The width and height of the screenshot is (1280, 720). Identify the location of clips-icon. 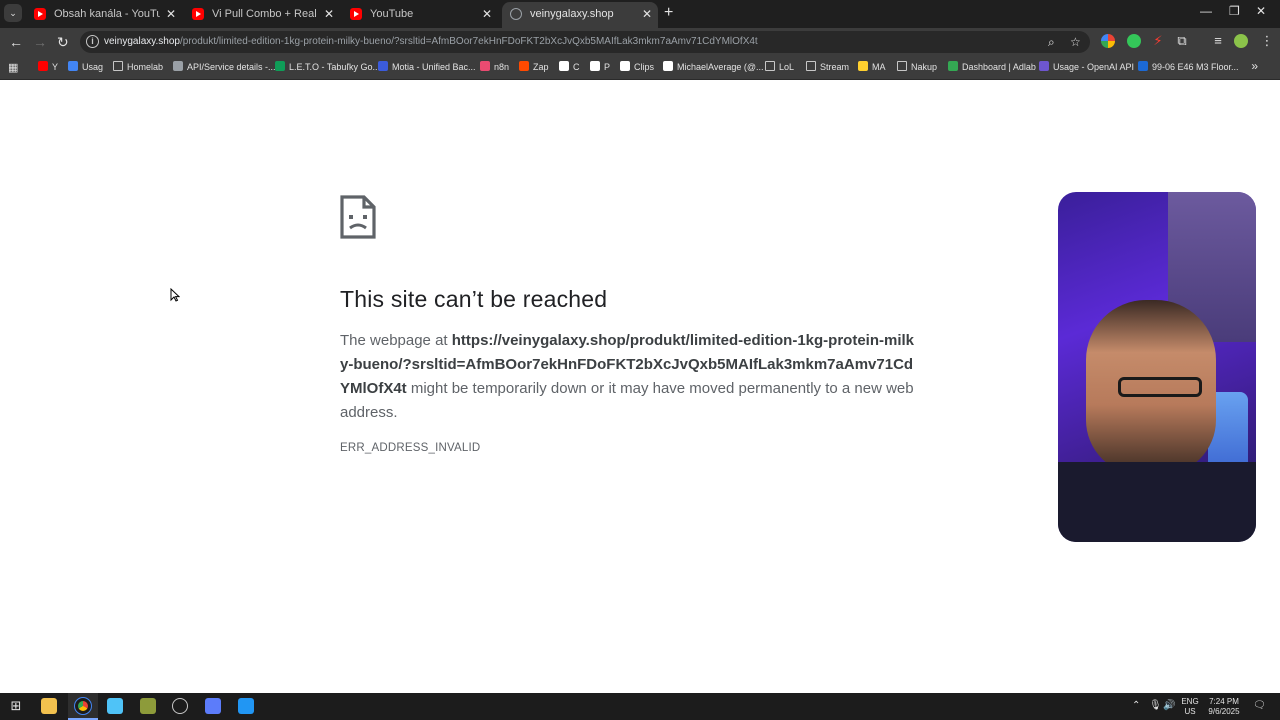
(625, 66).